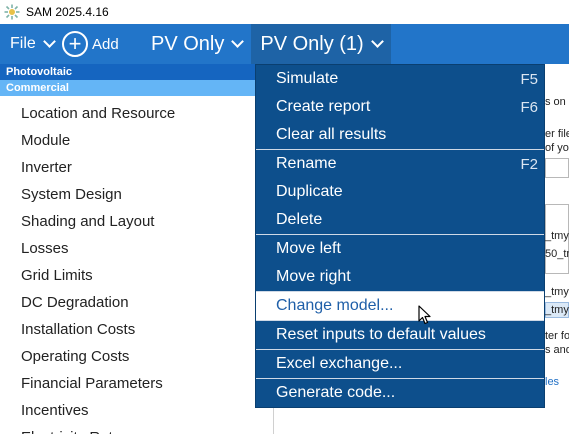  I want to click on menu-item-label: Clear all results, so click(331, 134).